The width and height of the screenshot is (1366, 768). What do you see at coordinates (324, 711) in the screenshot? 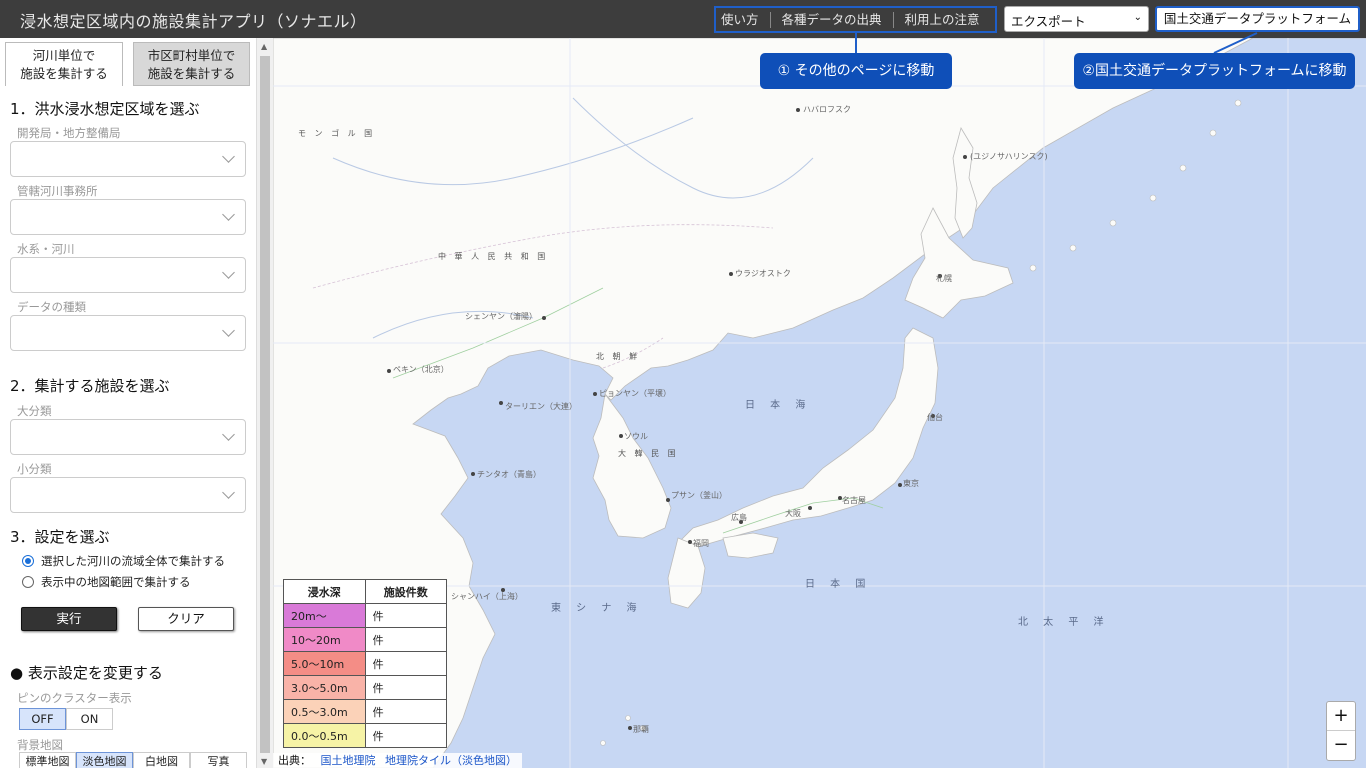
I see `legend-range: 0.5～3.0m` at bounding box center [324, 711].